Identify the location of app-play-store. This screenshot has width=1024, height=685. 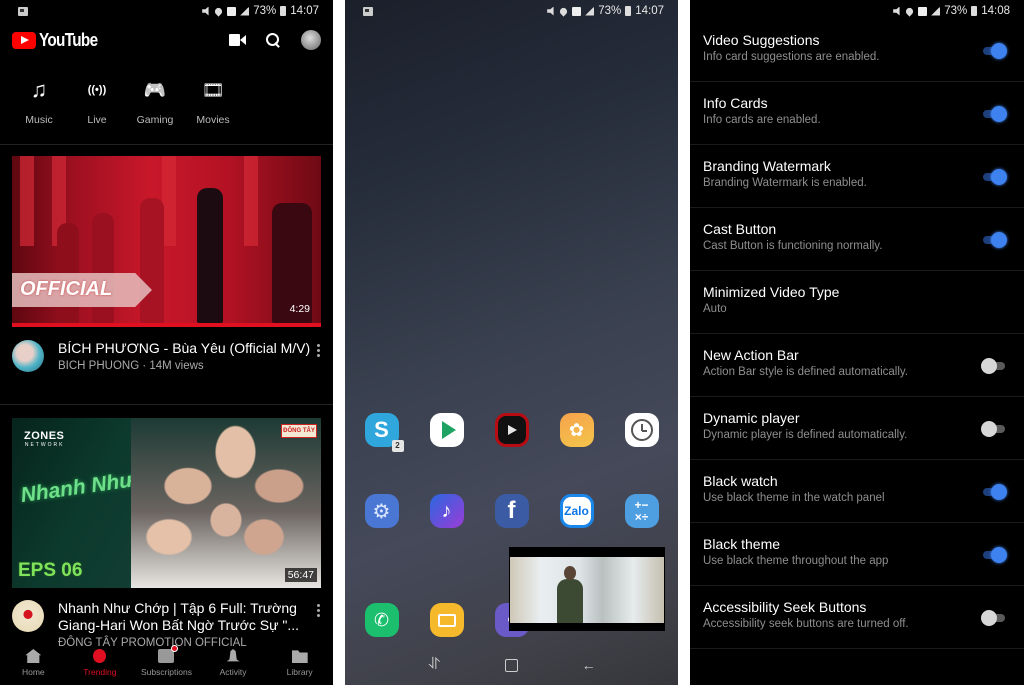
(446, 430).